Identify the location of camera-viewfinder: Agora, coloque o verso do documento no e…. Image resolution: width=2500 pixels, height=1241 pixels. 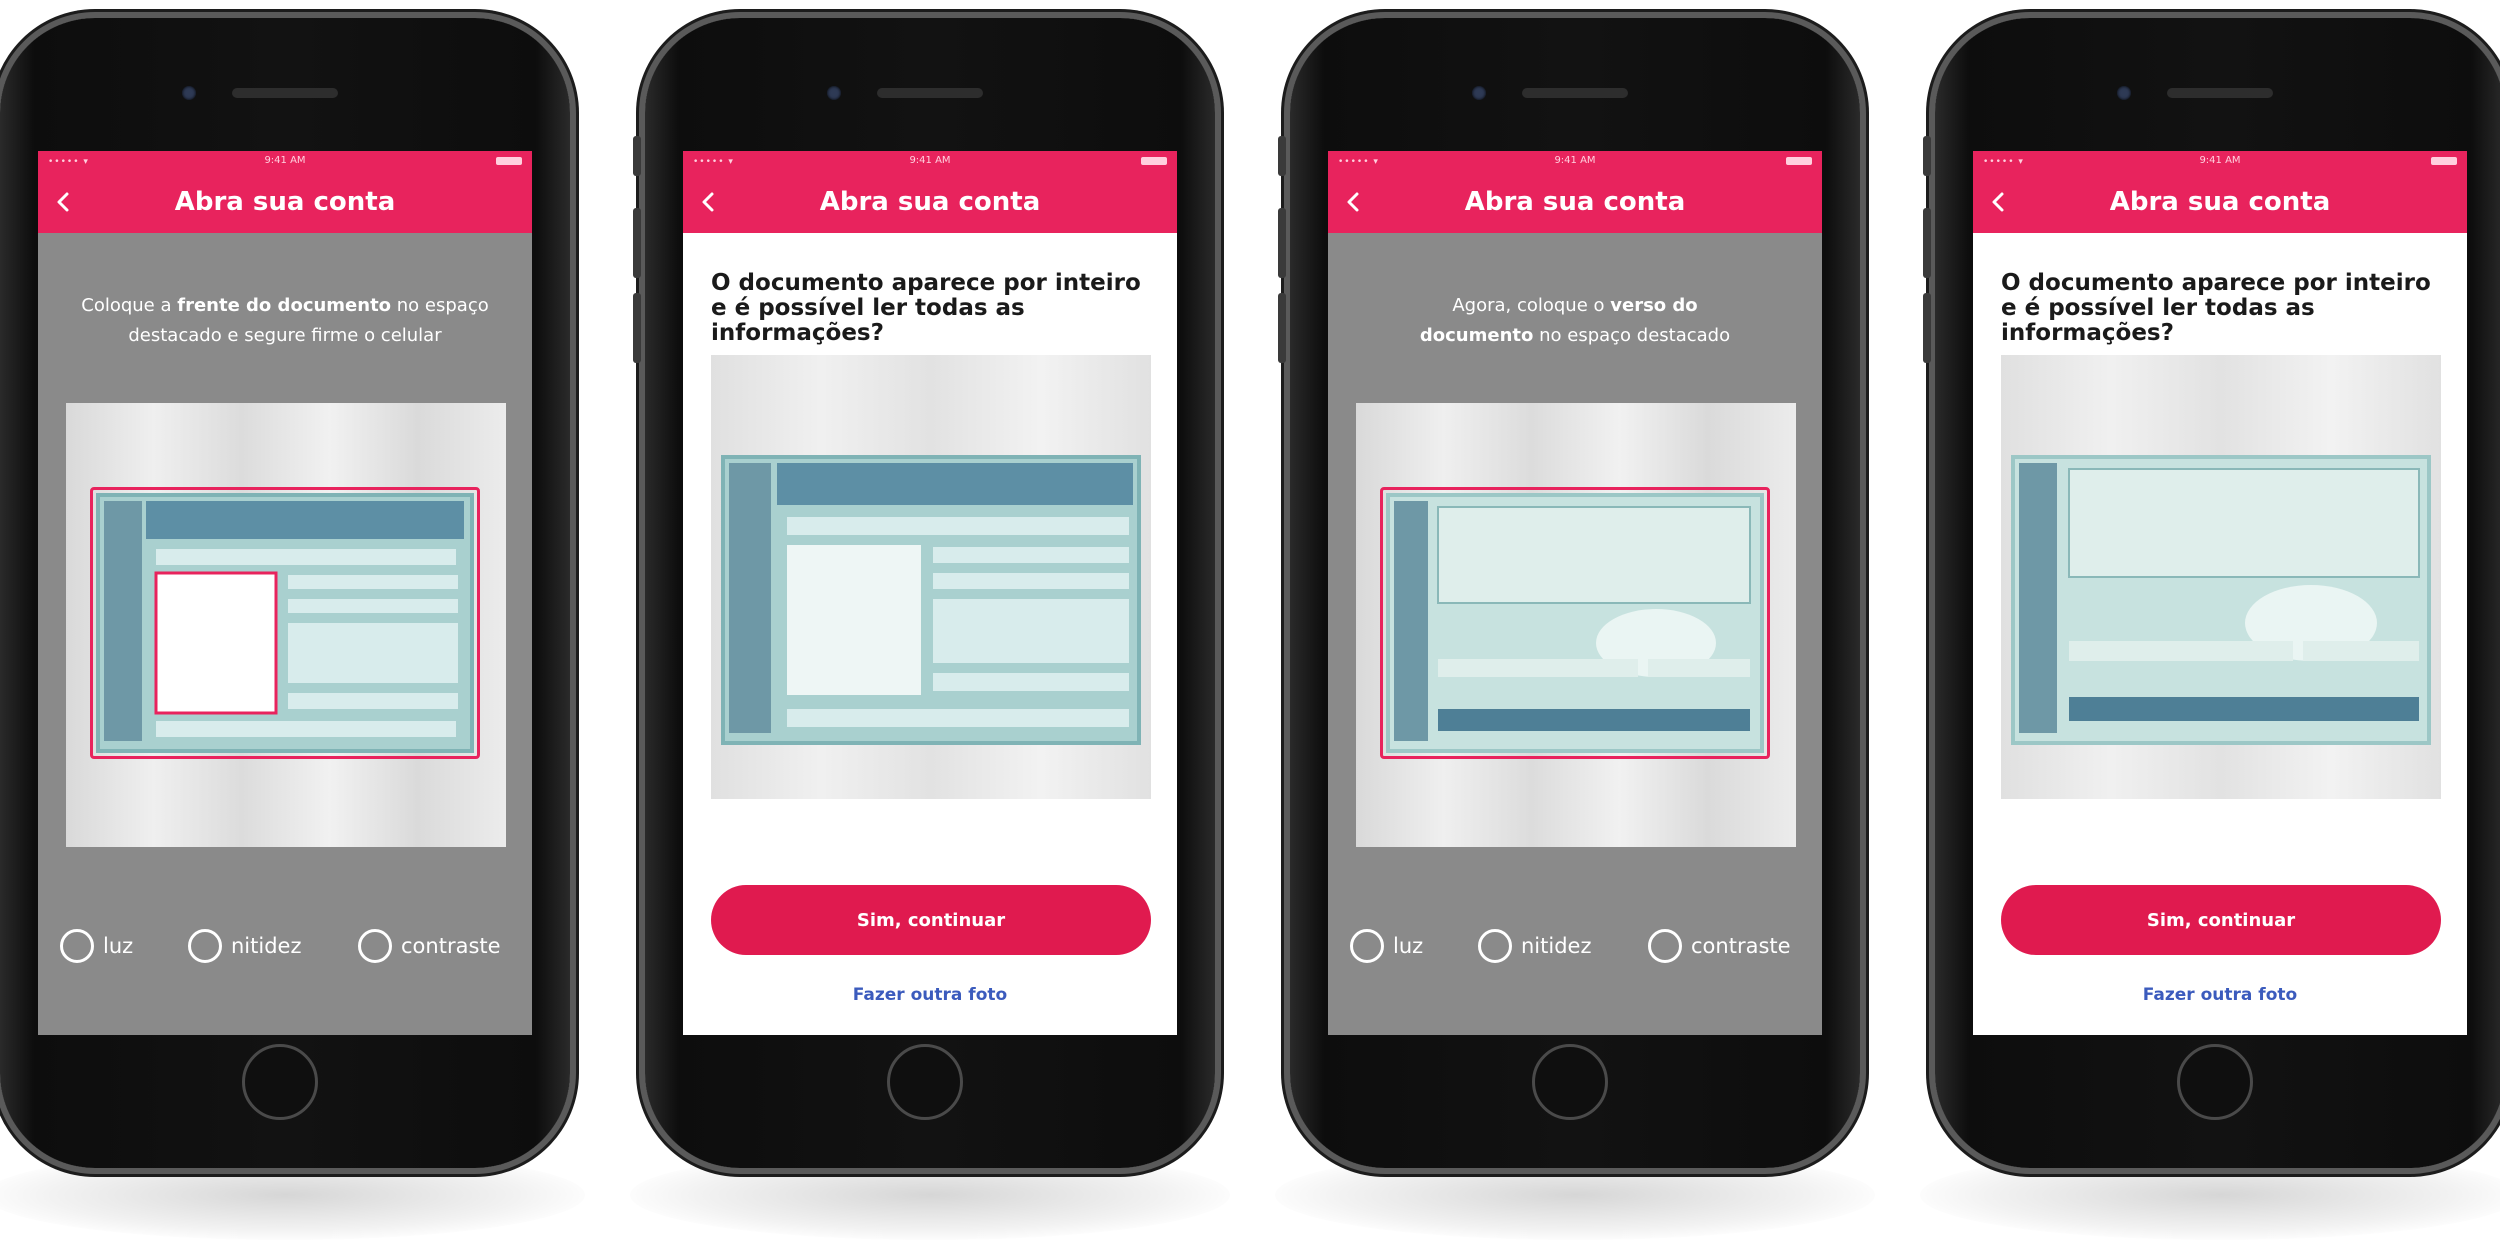
(1575, 634).